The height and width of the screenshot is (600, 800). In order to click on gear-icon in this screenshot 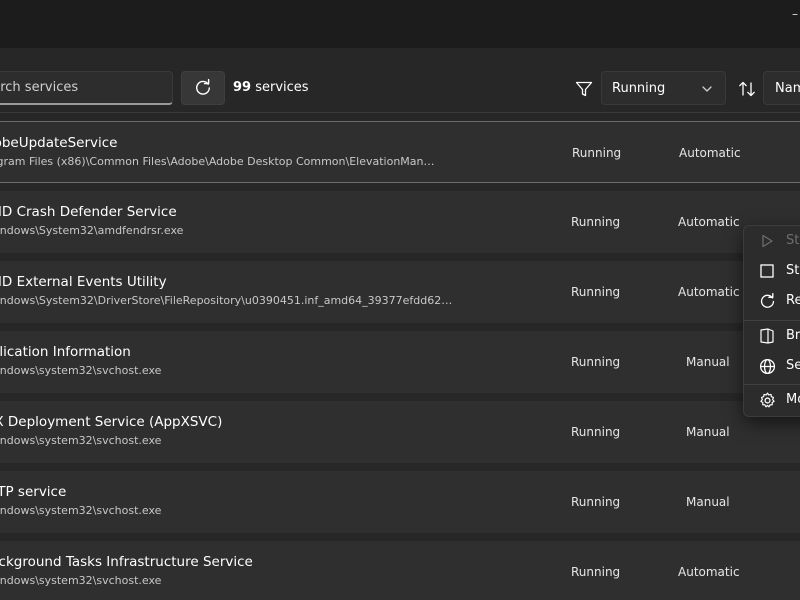, I will do `click(767, 400)`.